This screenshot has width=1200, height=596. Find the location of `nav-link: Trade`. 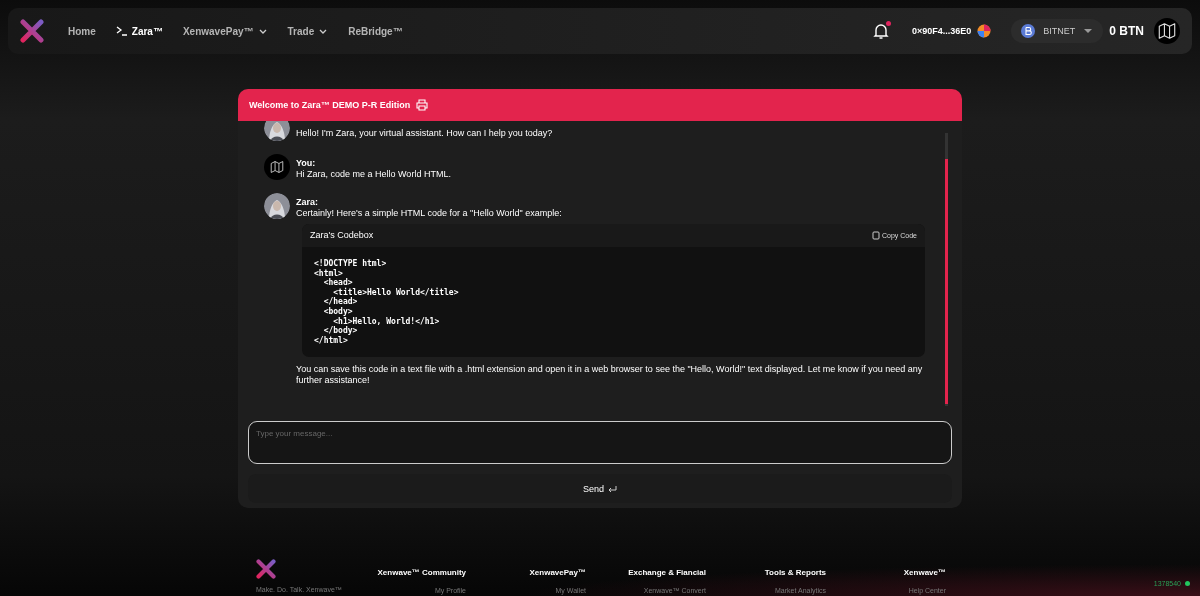

nav-link: Trade is located at coordinates (308, 31).